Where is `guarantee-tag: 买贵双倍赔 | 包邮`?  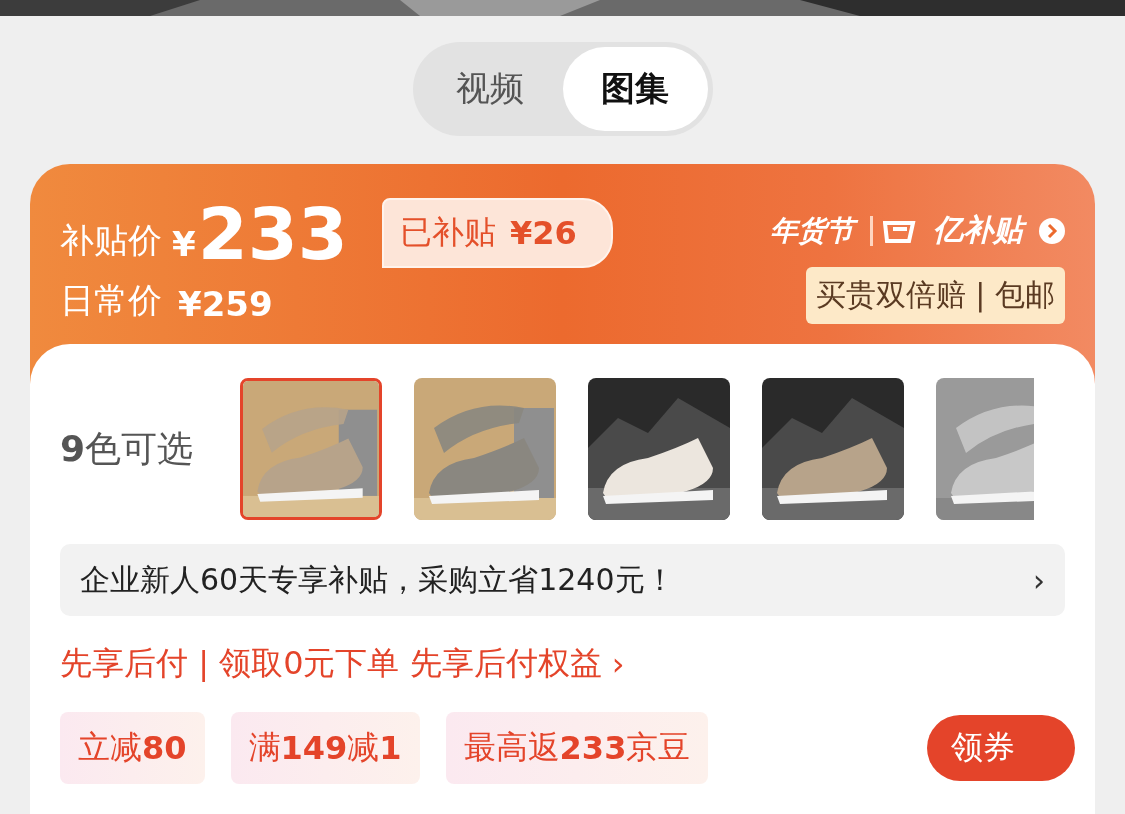 guarantee-tag: 买贵双倍赔 | 包邮 is located at coordinates (935, 295).